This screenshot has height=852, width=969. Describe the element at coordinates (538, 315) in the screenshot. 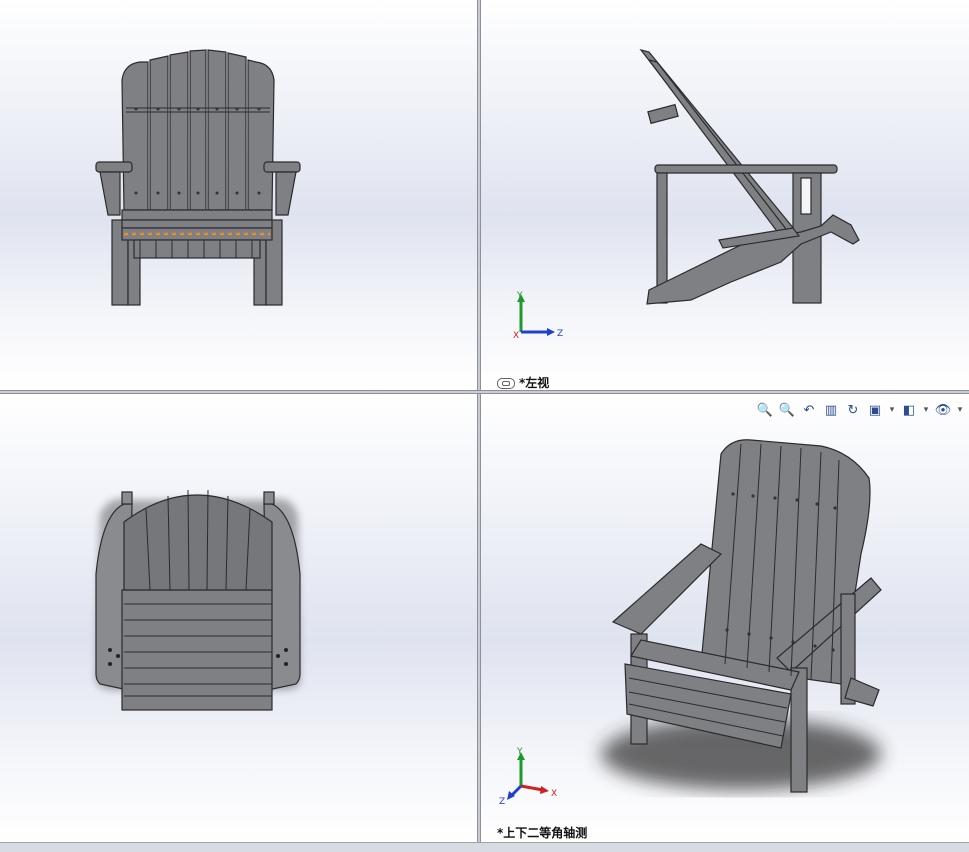

I see `axis-triad-left: Y X Z` at that location.